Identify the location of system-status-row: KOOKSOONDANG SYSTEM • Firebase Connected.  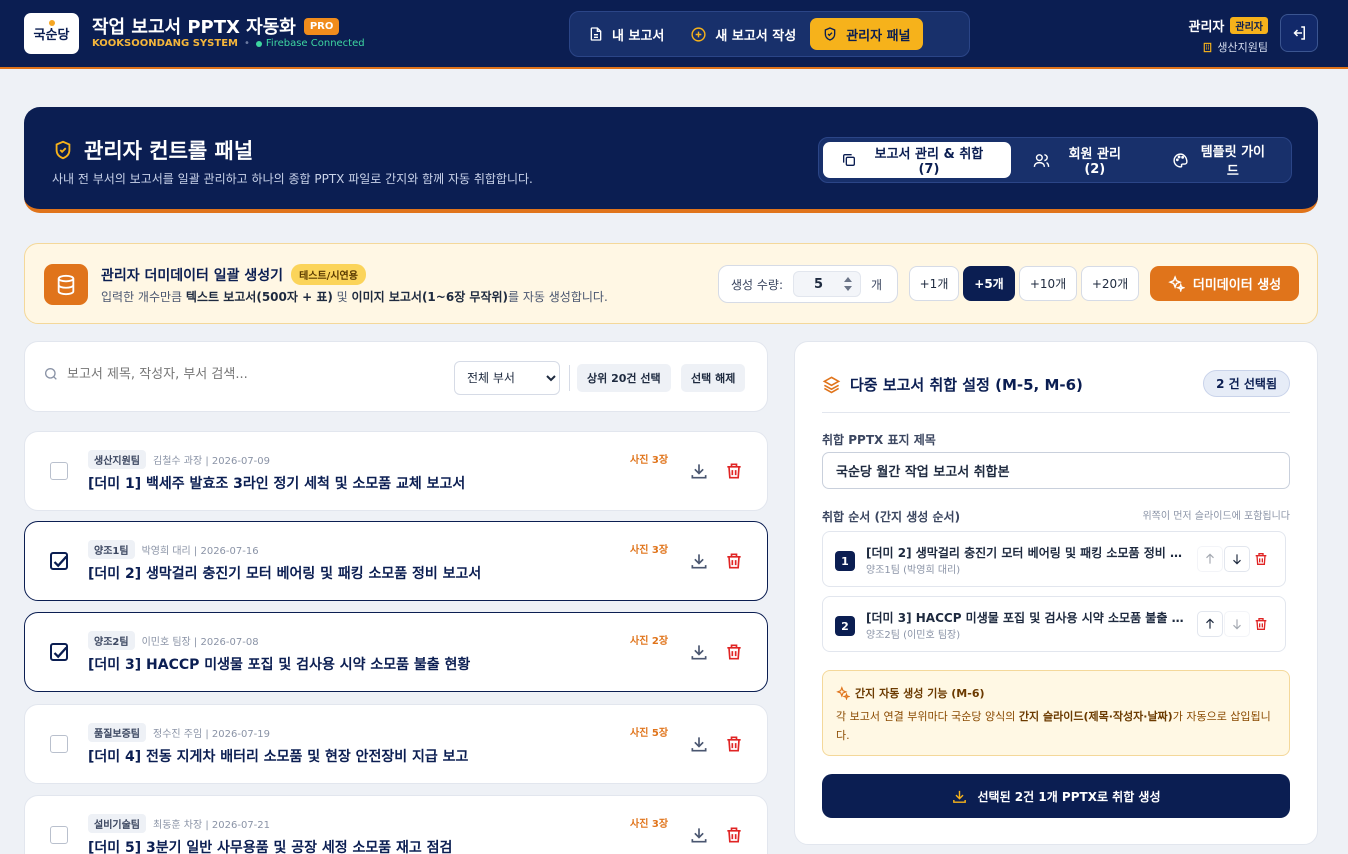
(228, 43).